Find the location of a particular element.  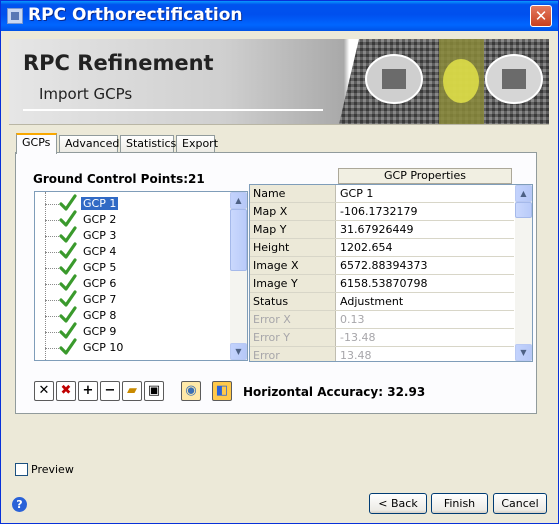

gcp-count-label: Ground Control Points: is located at coordinates (111, 179).